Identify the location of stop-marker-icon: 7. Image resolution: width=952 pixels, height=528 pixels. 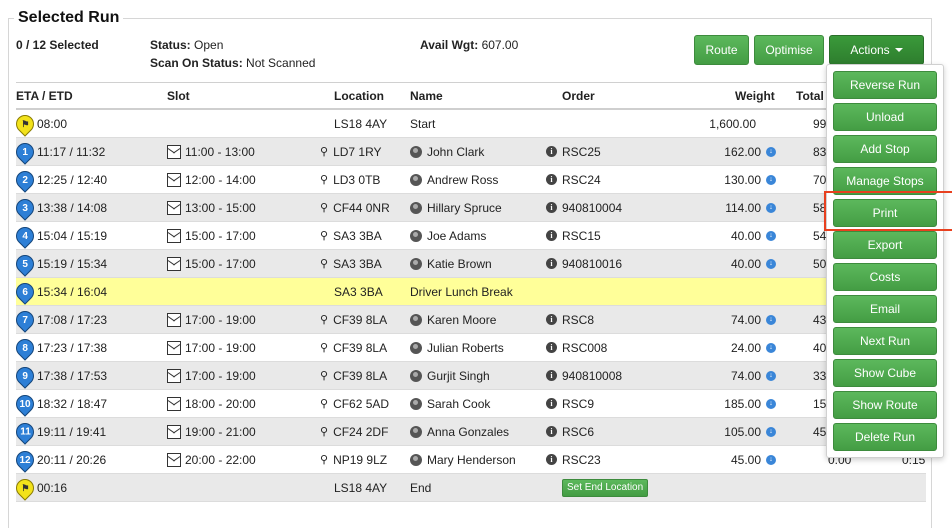
(25, 319).